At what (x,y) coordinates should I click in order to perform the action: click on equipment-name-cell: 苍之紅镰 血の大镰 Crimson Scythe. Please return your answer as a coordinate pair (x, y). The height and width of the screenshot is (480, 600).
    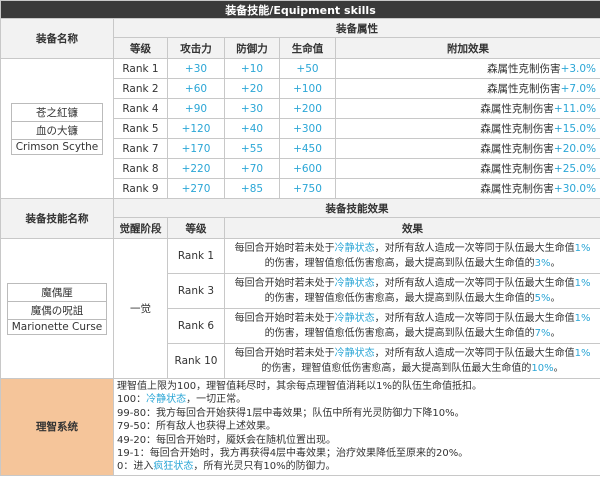
    Looking at the image, I should click on (57, 128).